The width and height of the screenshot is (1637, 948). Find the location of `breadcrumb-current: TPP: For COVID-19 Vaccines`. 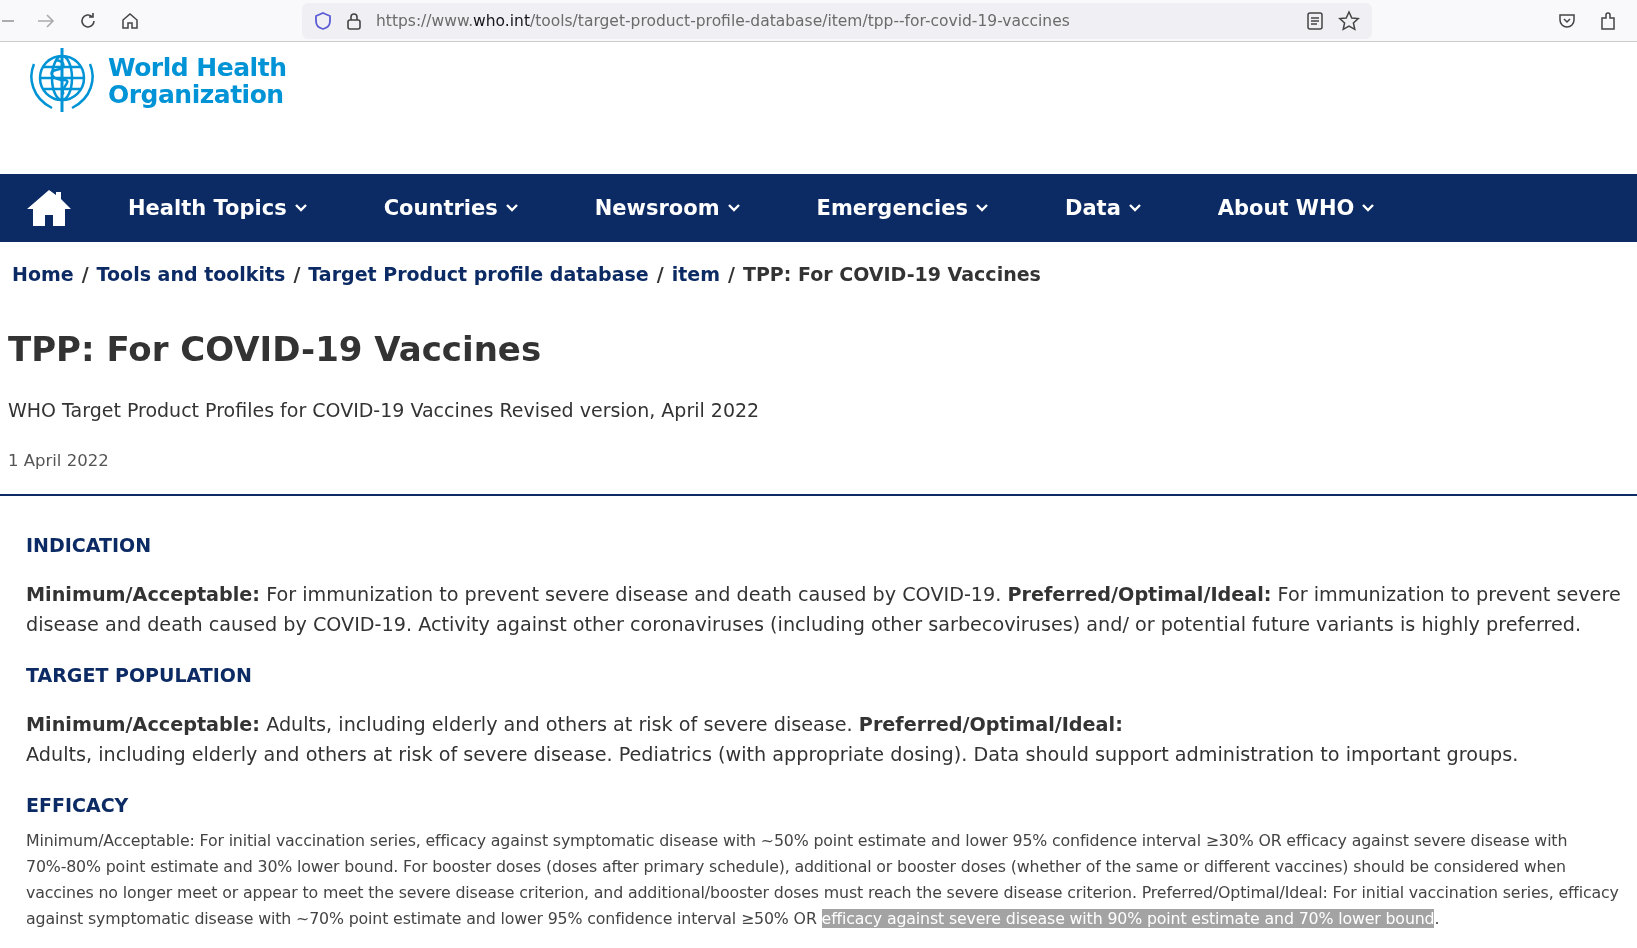

breadcrumb-current: TPP: For COVID-19 Vaccines is located at coordinates (891, 274).